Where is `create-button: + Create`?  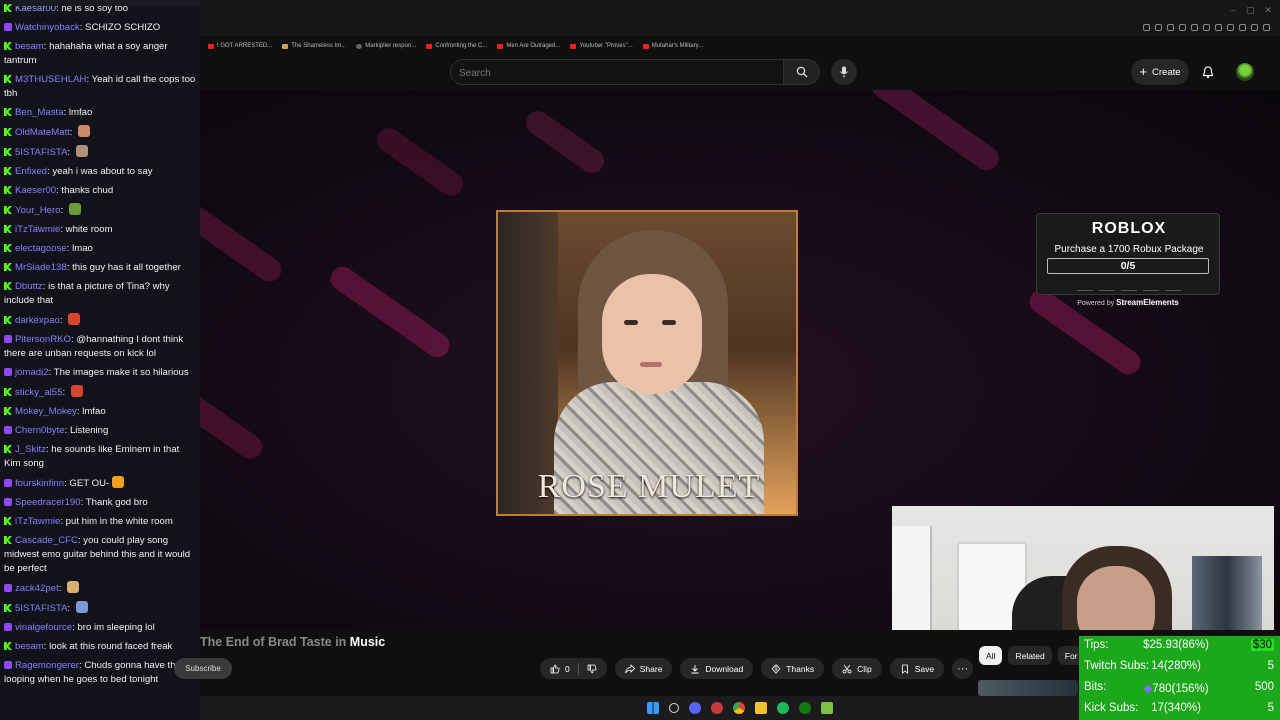
create-button: + Create is located at coordinates (1160, 72).